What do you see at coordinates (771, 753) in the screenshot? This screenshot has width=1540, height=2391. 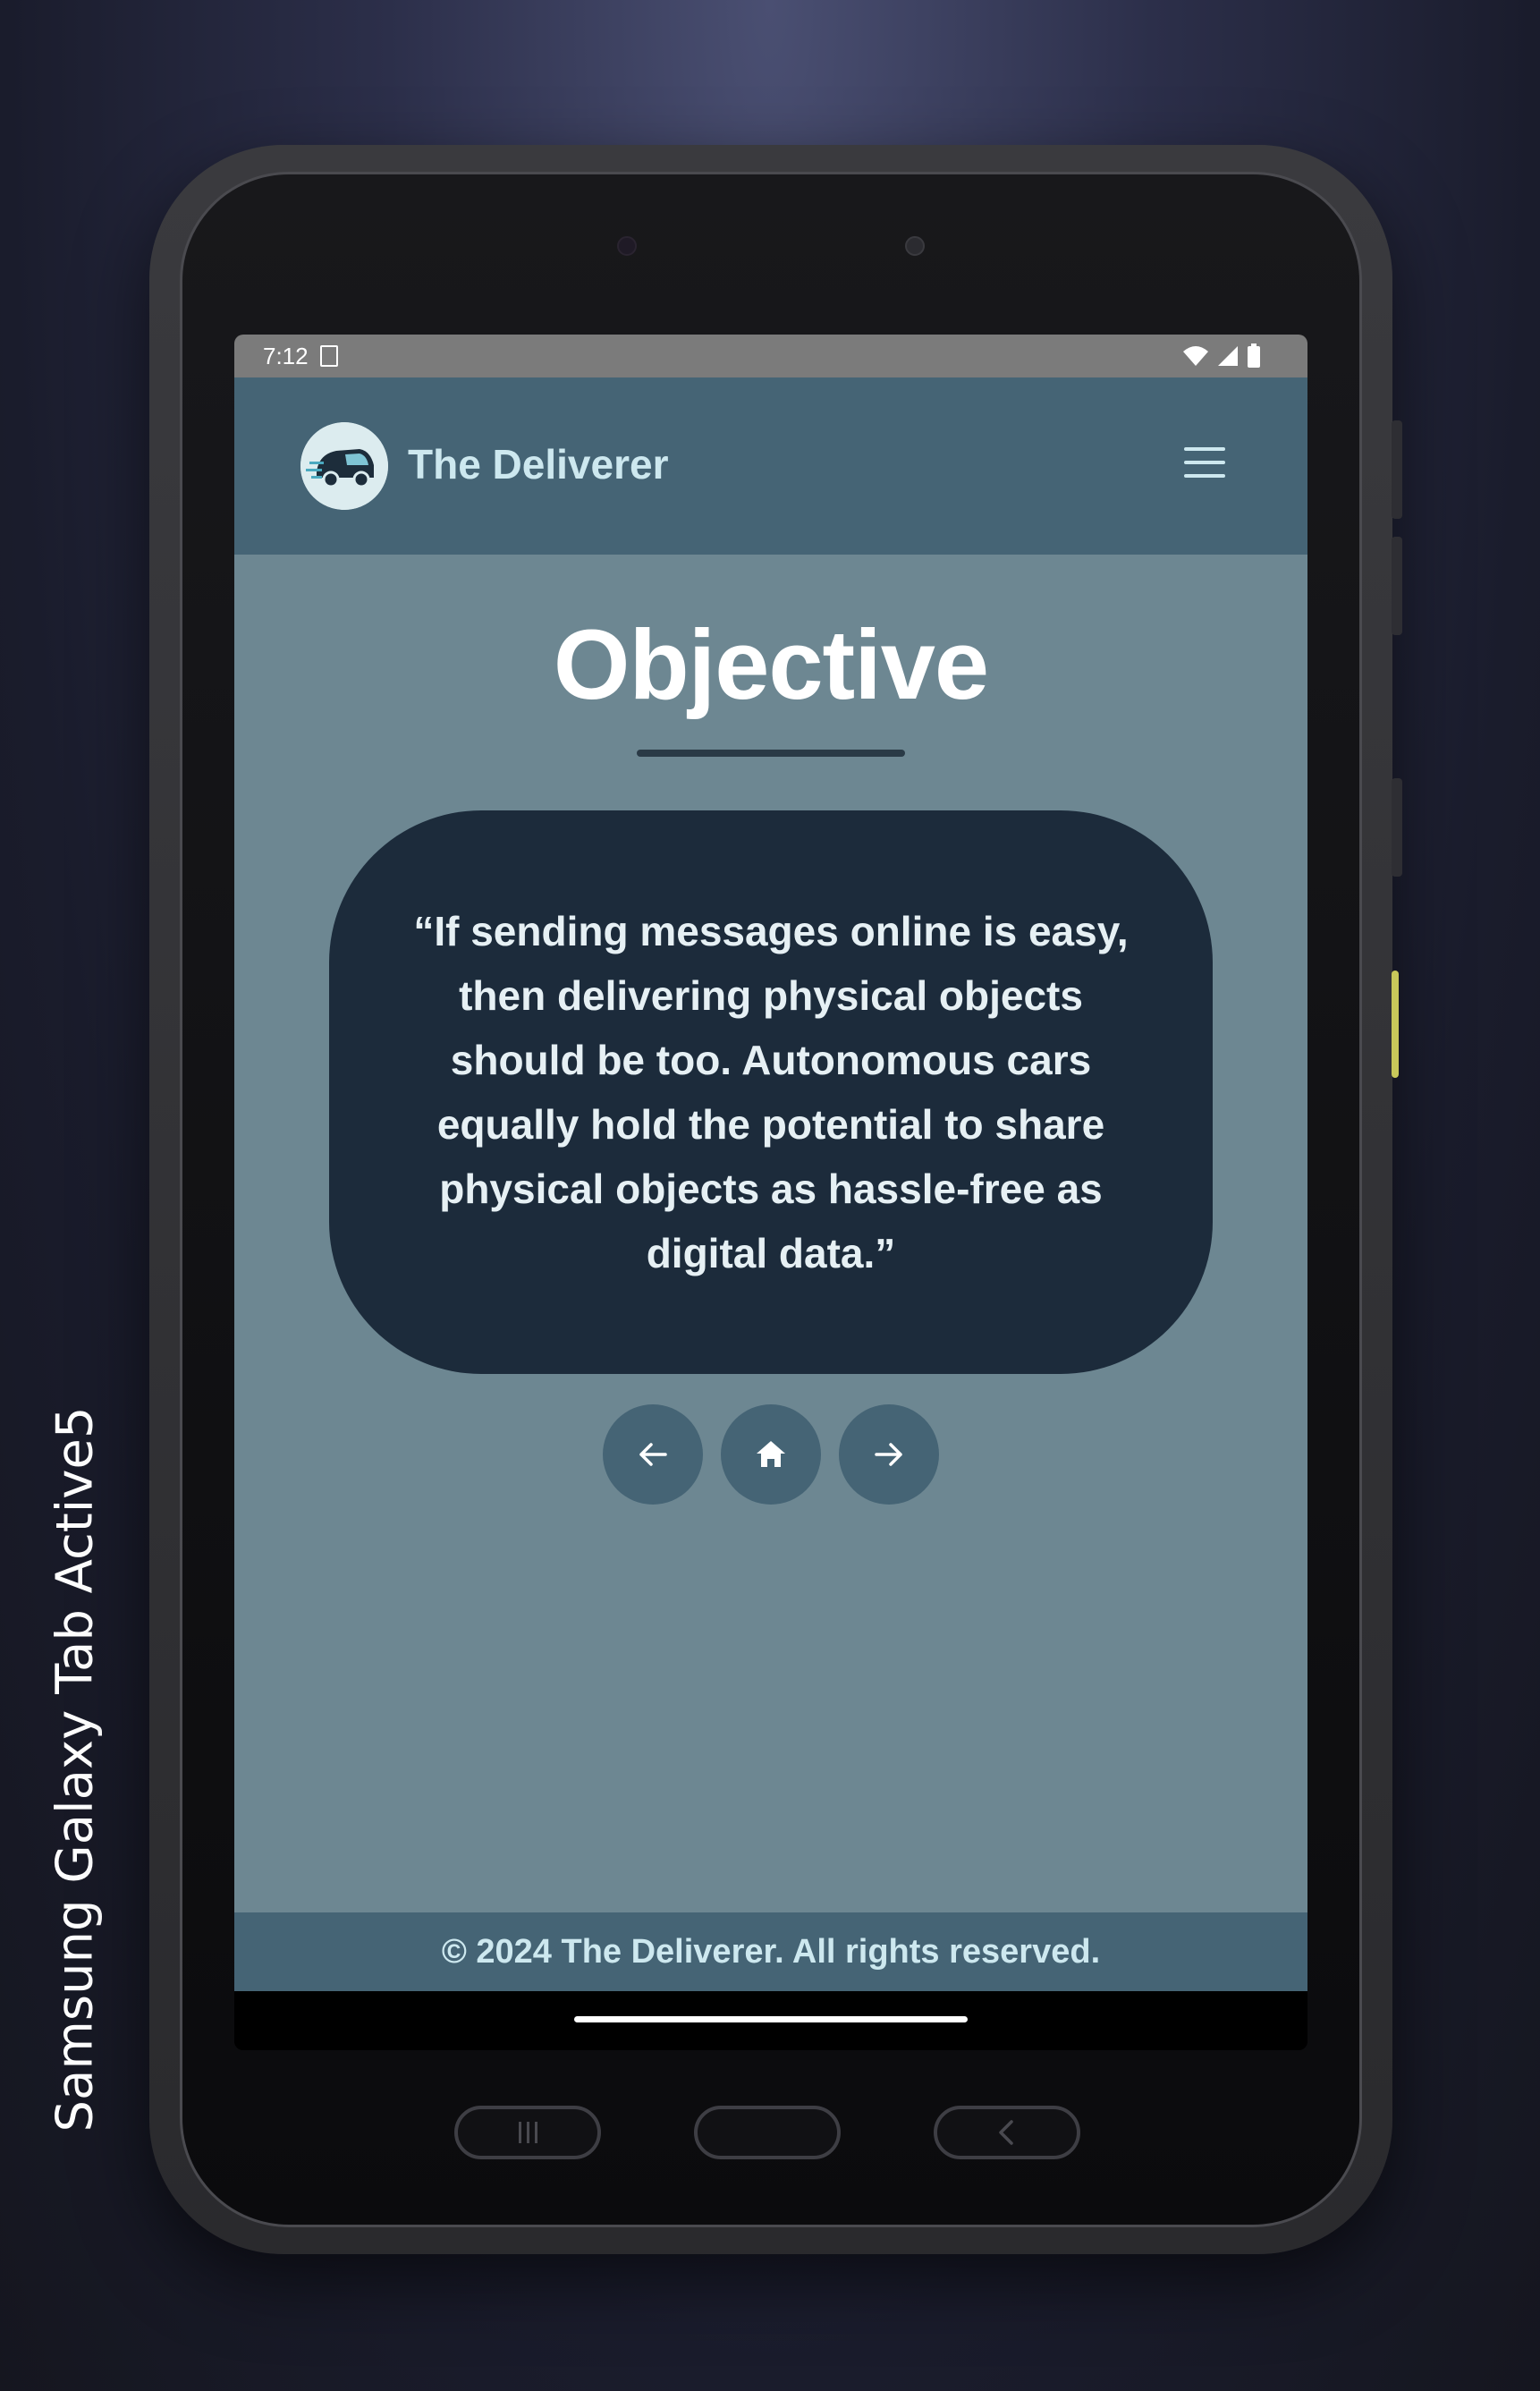 I see `title-underline` at bounding box center [771, 753].